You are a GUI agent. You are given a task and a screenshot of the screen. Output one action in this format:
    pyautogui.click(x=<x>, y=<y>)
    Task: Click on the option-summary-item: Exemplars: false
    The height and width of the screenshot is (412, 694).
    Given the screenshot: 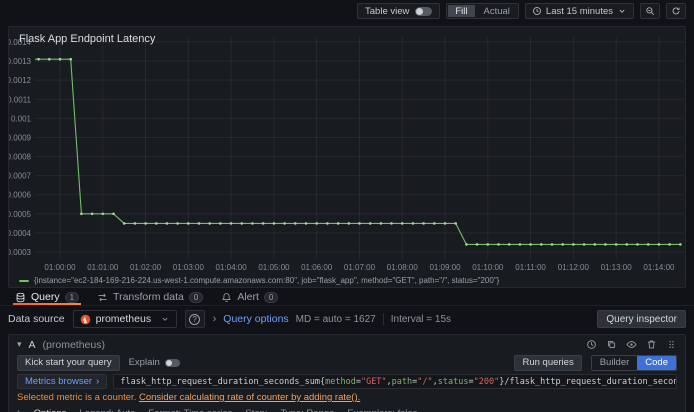 What is the action you would take?
    pyautogui.click(x=382, y=410)
    